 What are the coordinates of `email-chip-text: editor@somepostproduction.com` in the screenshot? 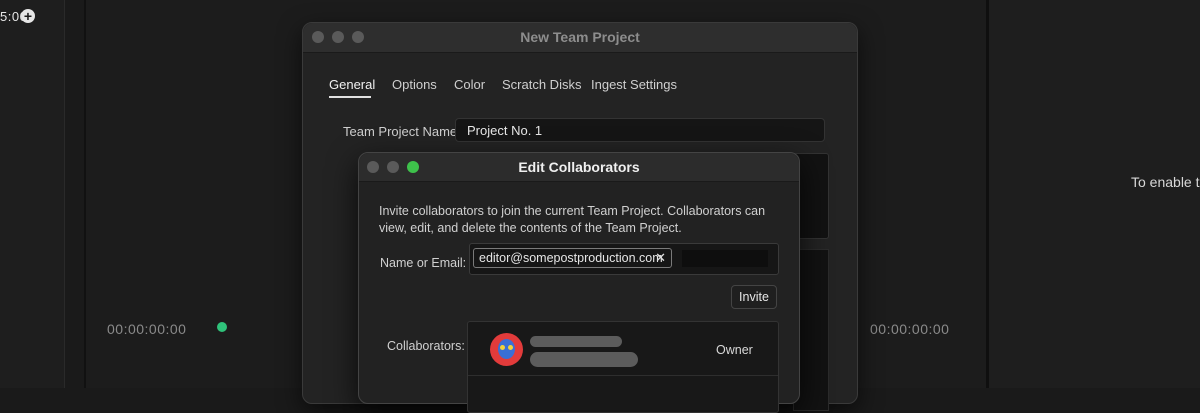 It's located at (571, 258).